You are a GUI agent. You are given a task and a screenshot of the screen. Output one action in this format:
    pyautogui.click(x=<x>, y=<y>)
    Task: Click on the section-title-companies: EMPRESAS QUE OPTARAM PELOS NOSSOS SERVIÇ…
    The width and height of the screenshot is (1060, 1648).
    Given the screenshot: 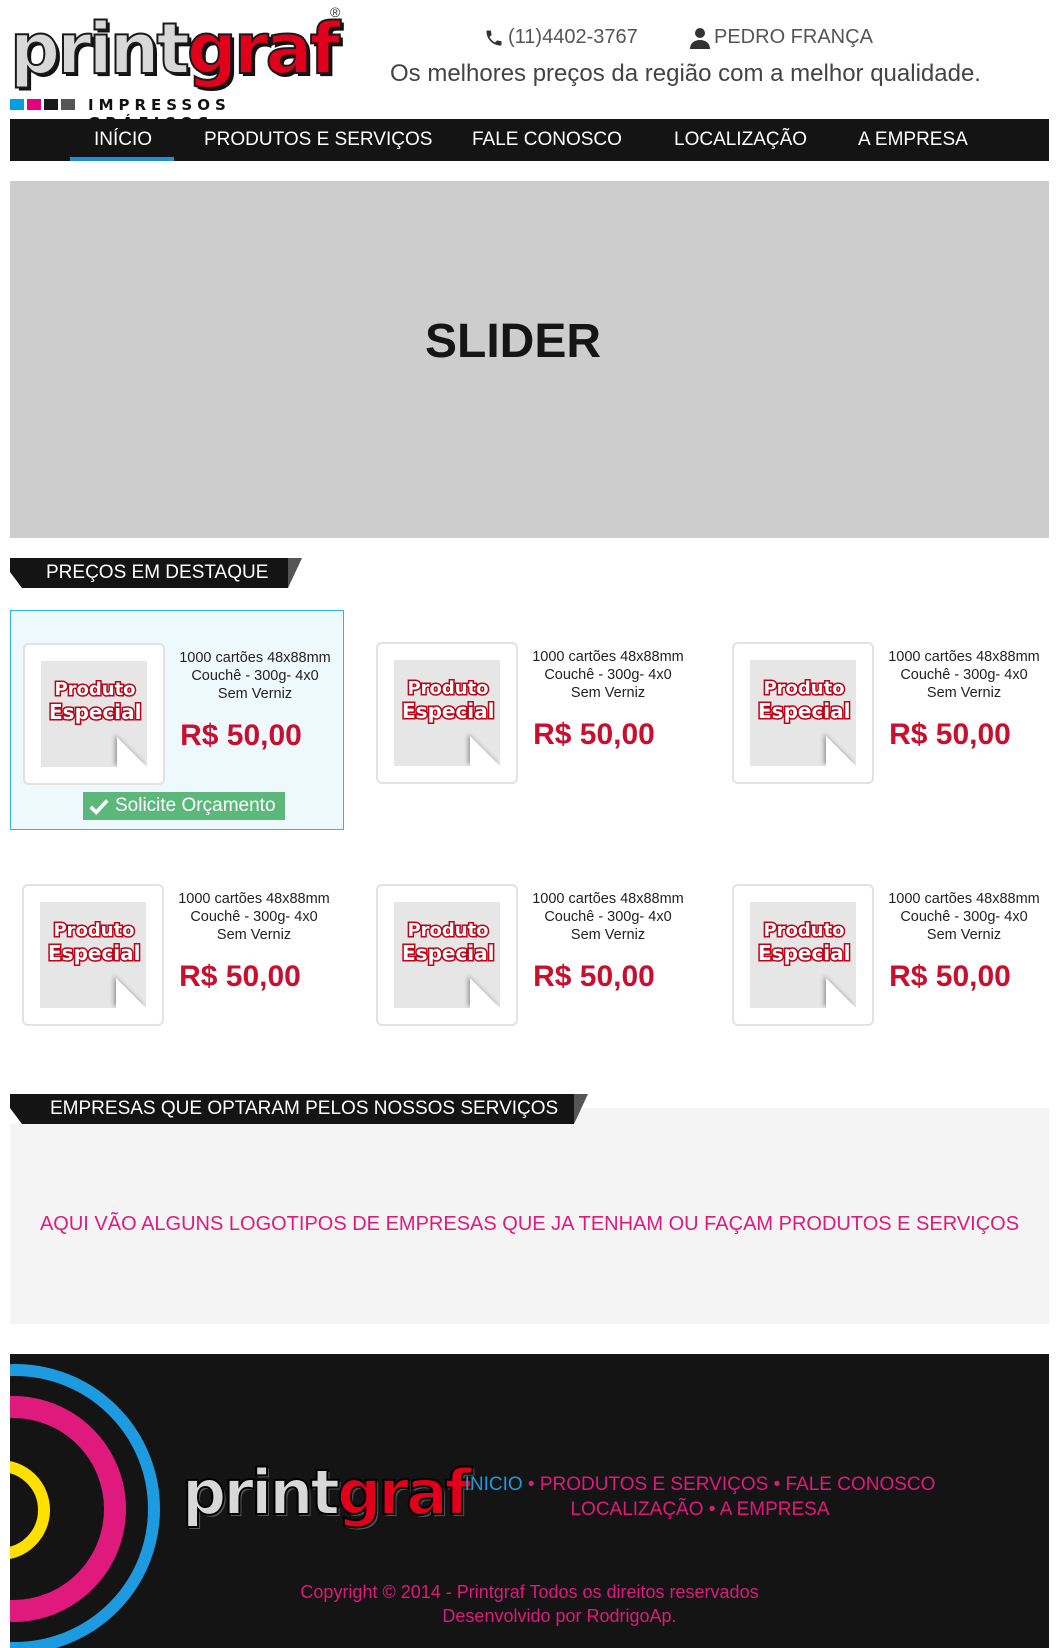 What is the action you would take?
    pyautogui.click(x=299, y=1109)
    